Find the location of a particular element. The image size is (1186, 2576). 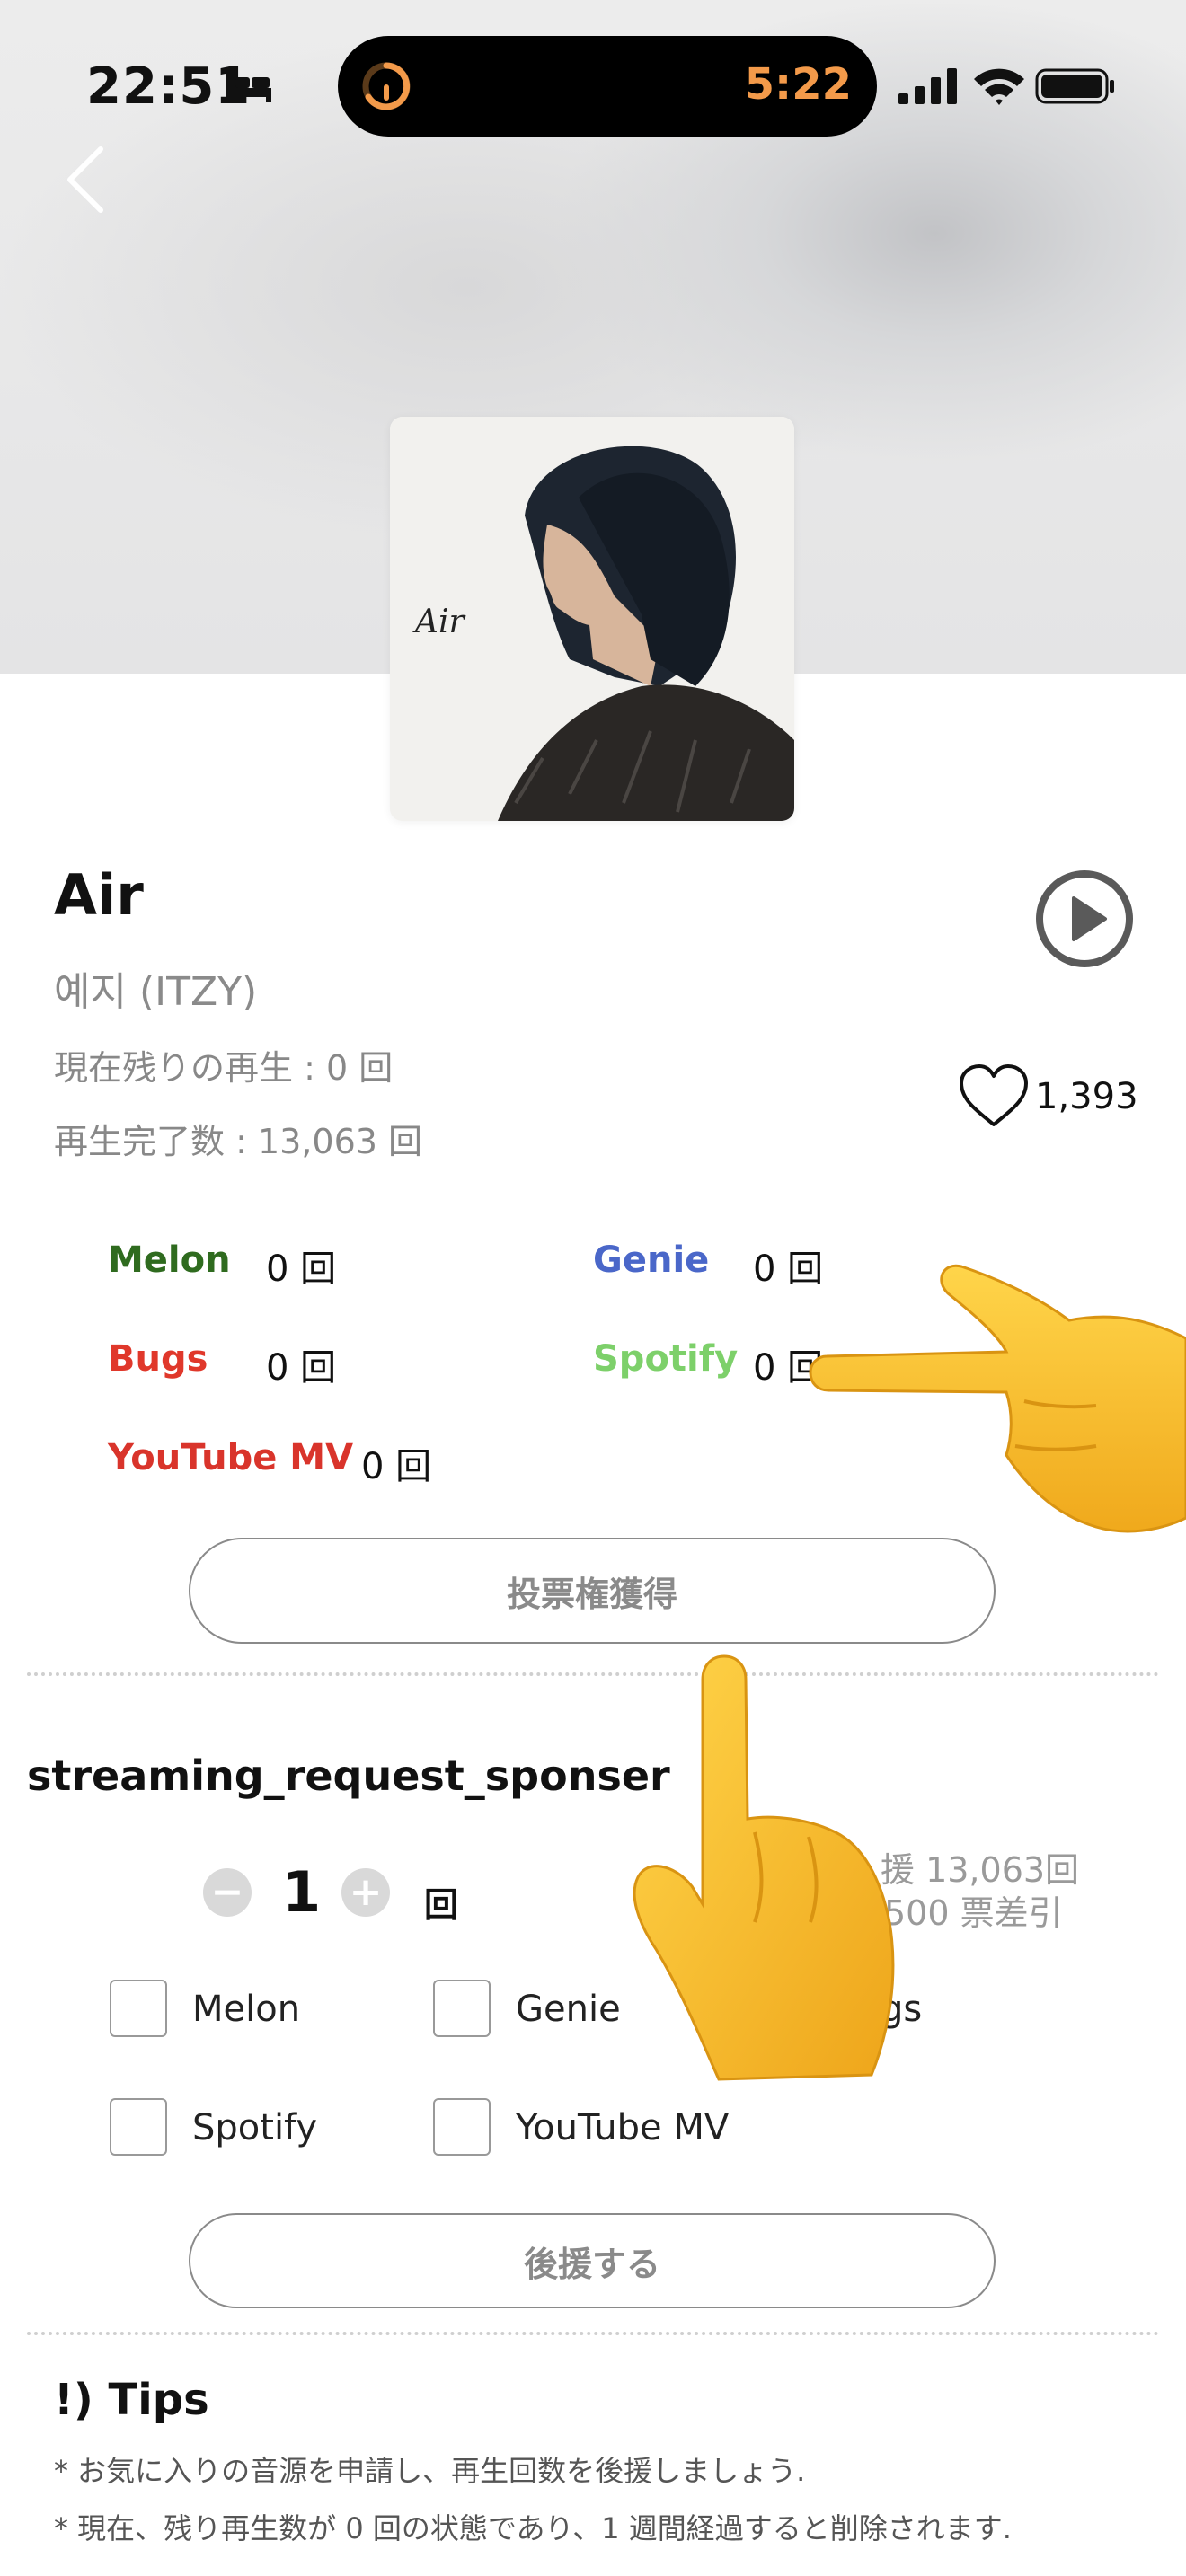

checkbox-label-spotify: Spotify is located at coordinates (255, 2127).